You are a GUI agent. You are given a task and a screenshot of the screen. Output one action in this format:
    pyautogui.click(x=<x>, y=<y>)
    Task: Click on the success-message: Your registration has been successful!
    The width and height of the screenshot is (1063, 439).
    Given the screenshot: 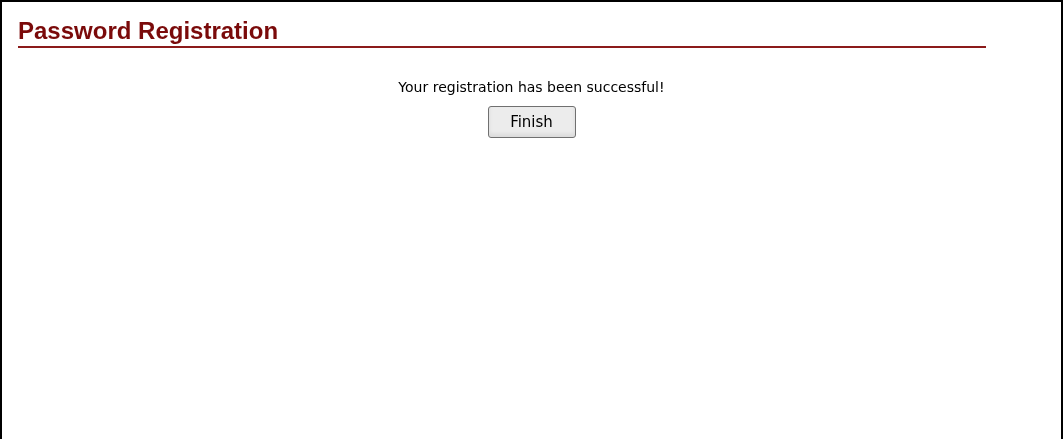 What is the action you would take?
    pyautogui.click(x=531, y=87)
    